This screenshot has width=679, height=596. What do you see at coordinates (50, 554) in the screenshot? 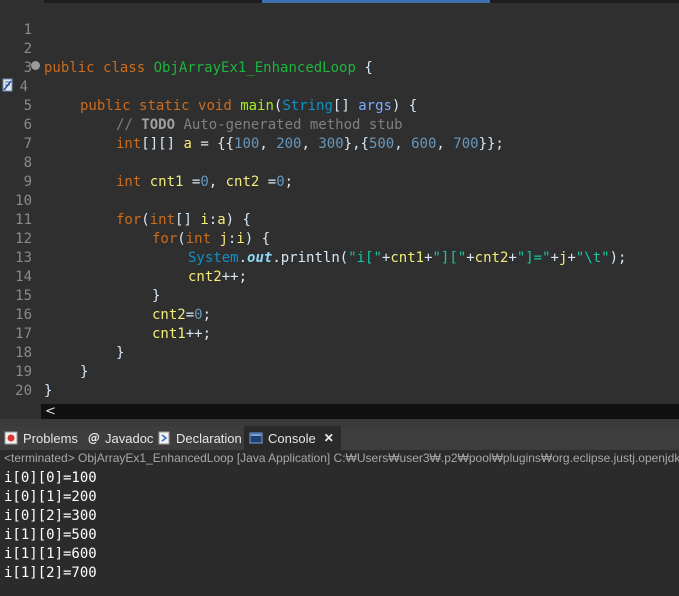
I see `console-line: i[1][1]=600` at bounding box center [50, 554].